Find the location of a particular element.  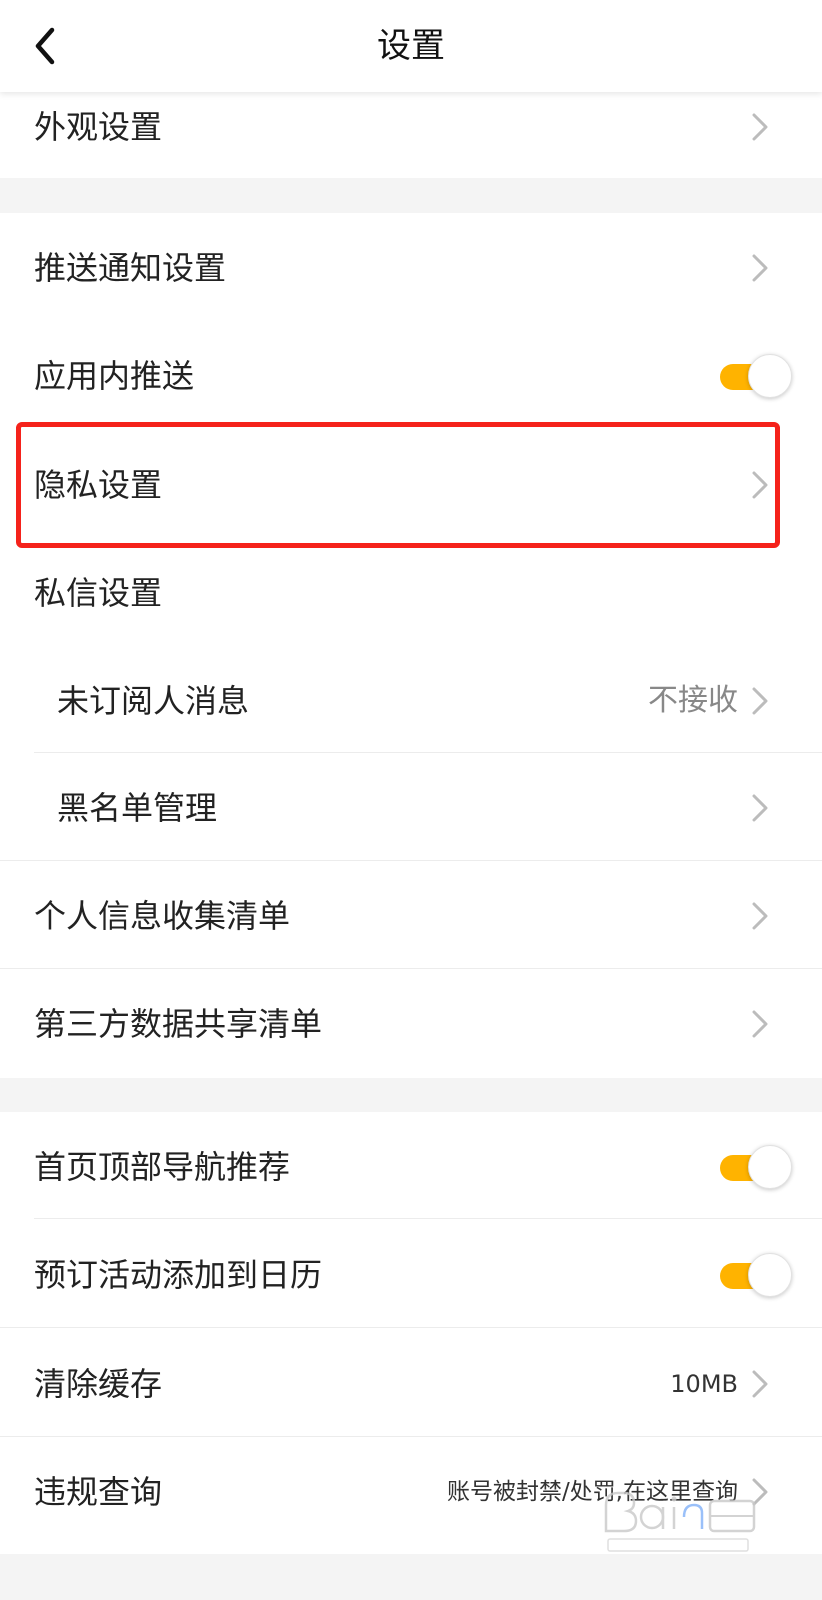

third-party-sharing-list-row: 第三方数据共享清单 is located at coordinates (411, 1024).